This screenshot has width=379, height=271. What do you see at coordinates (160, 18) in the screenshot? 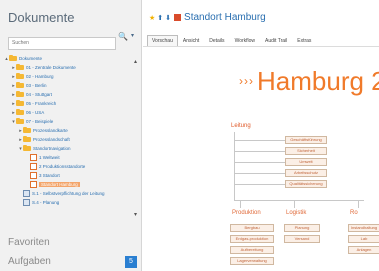
I see `up-icon: ⬆` at bounding box center [160, 18].